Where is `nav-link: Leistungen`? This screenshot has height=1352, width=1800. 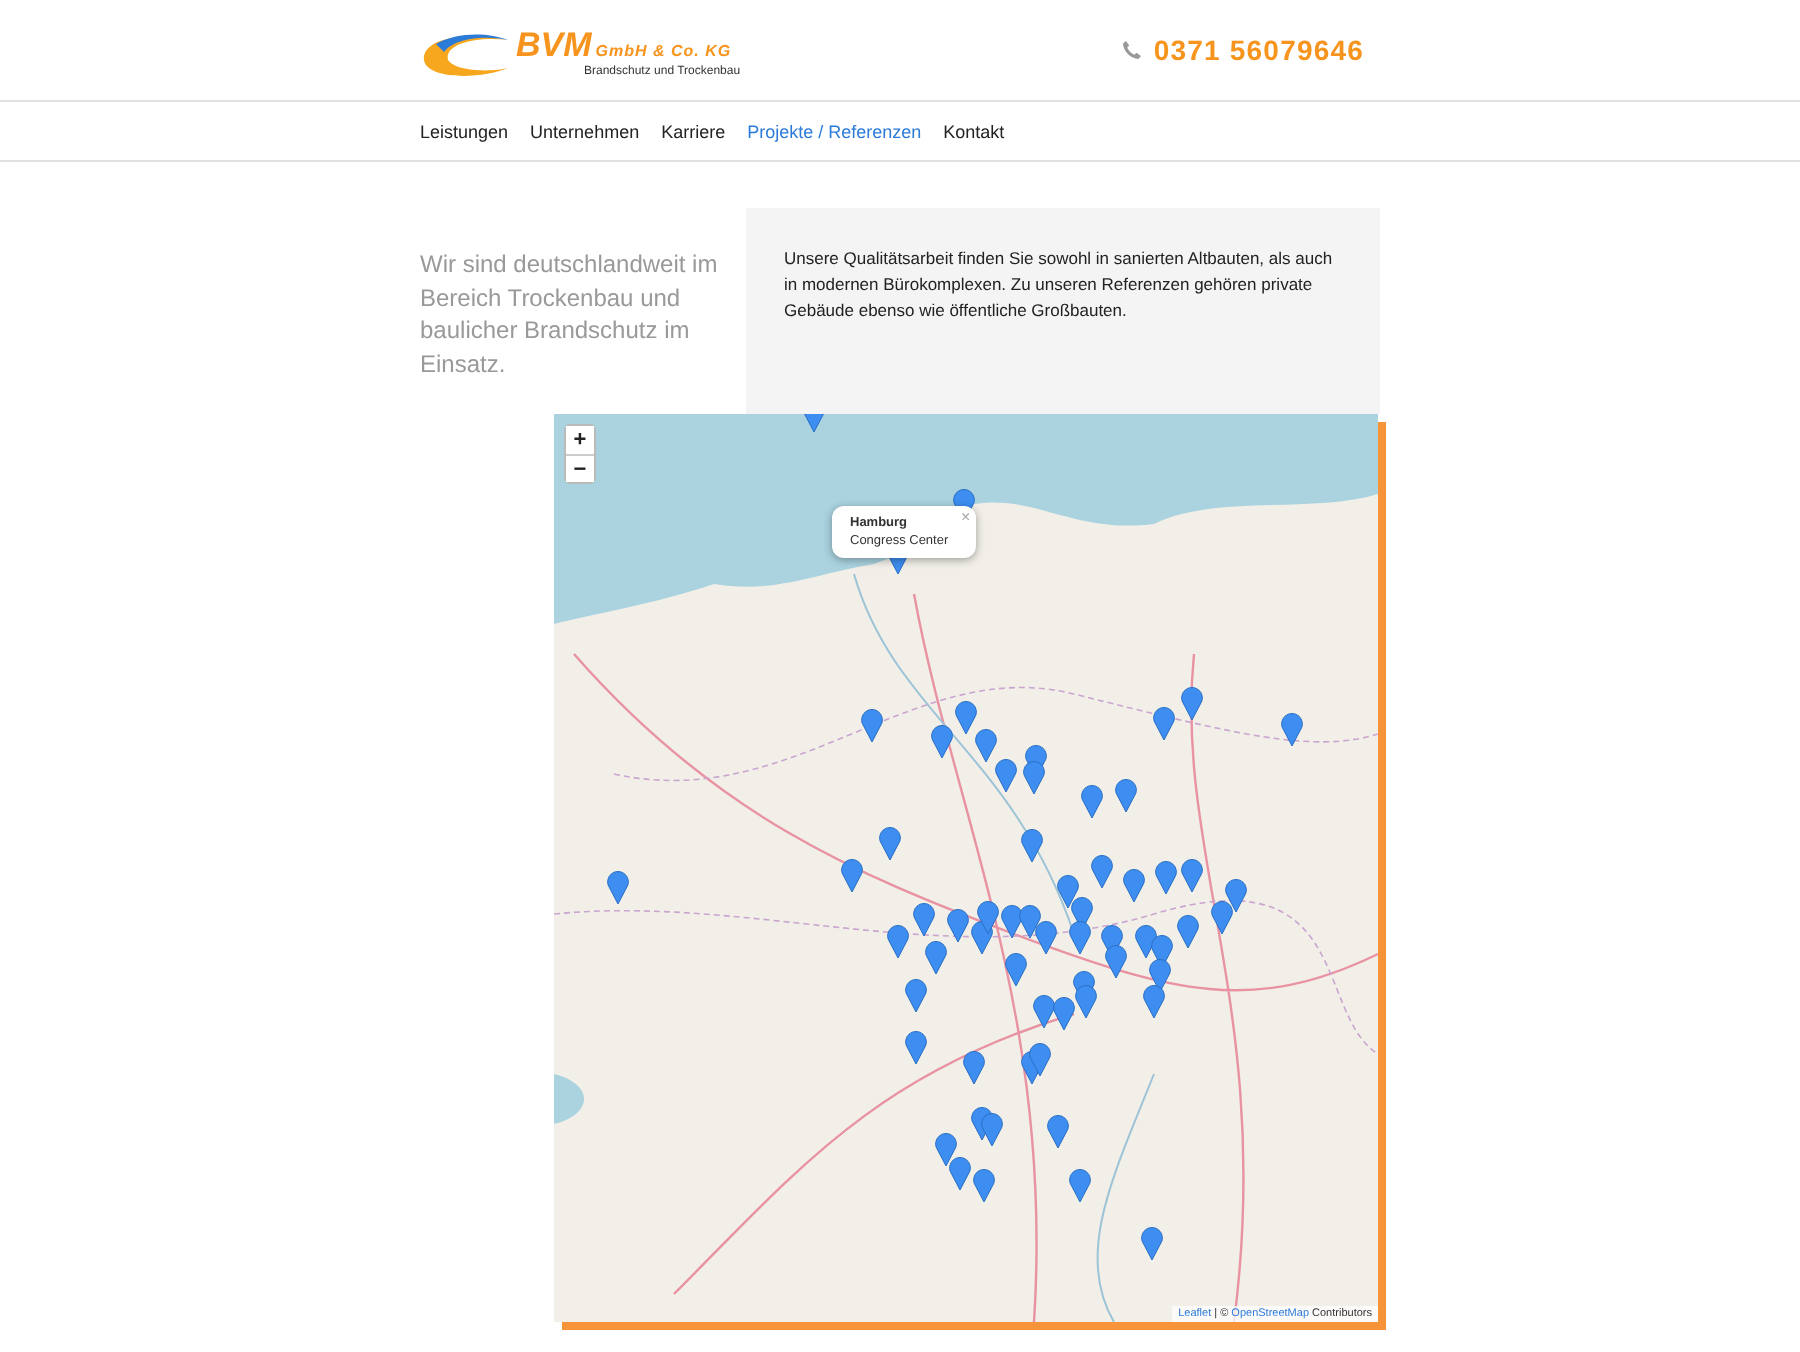 nav-link: Leistungen is located at coordinates (464, 131).